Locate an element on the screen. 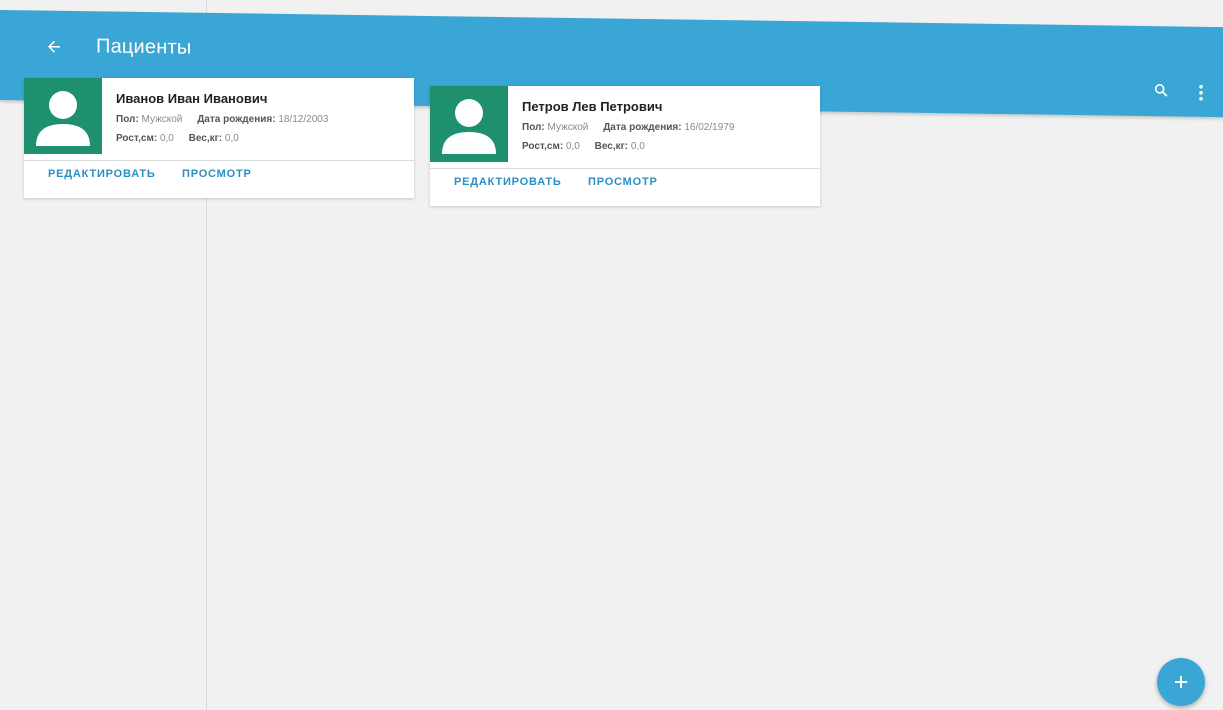  patient-info-row-1: Пол: Мужской Дата рождения: 18/12/2003 is located at coordinates (222, 119).